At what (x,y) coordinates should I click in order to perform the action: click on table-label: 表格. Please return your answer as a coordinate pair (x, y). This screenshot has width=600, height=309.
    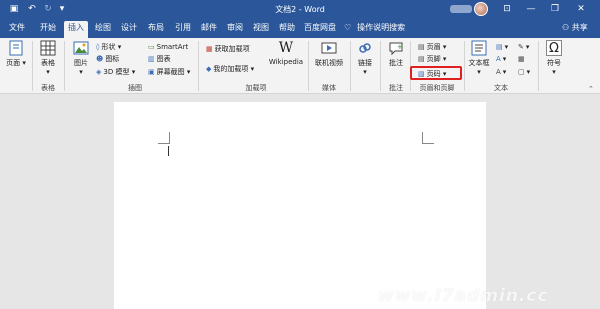
    Looking at the image, I should click on (48, 63).